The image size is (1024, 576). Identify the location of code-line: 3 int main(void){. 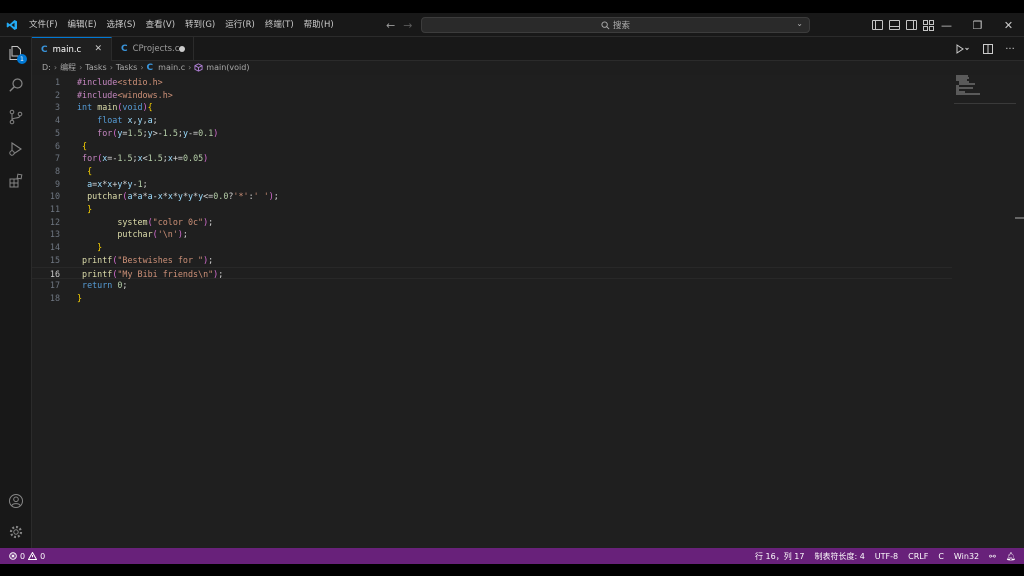
(492, 107).